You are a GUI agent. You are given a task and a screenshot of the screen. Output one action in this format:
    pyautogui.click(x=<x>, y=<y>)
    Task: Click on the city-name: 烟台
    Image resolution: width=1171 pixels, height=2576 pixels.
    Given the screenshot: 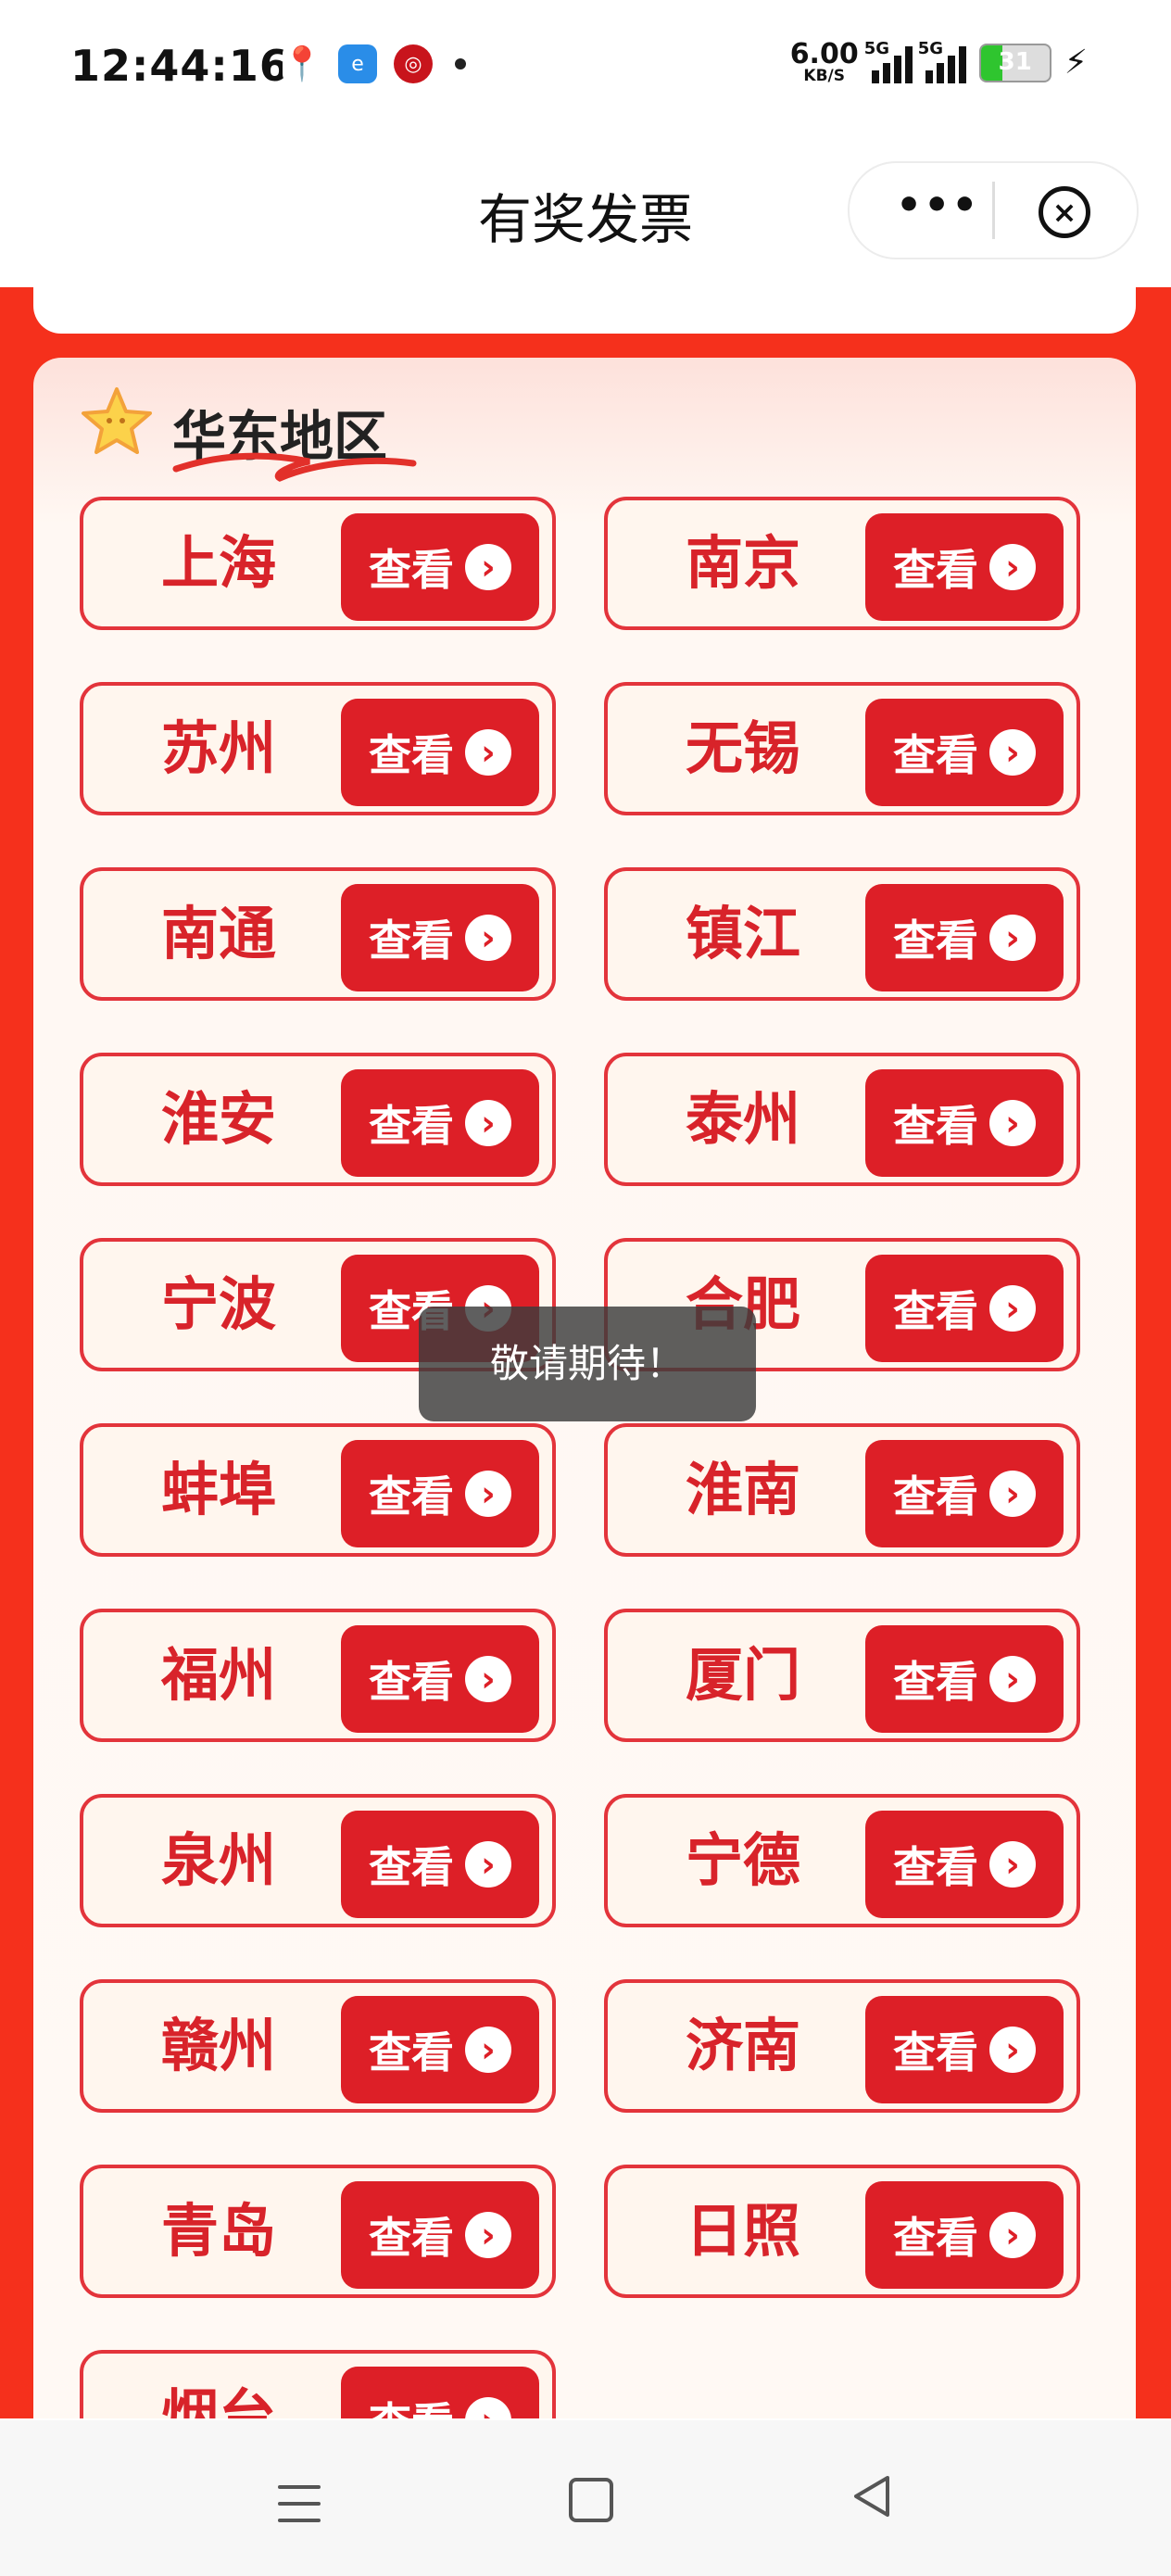 What is the action you would take?
    pyautogui.click(x=218, y=2400)
    